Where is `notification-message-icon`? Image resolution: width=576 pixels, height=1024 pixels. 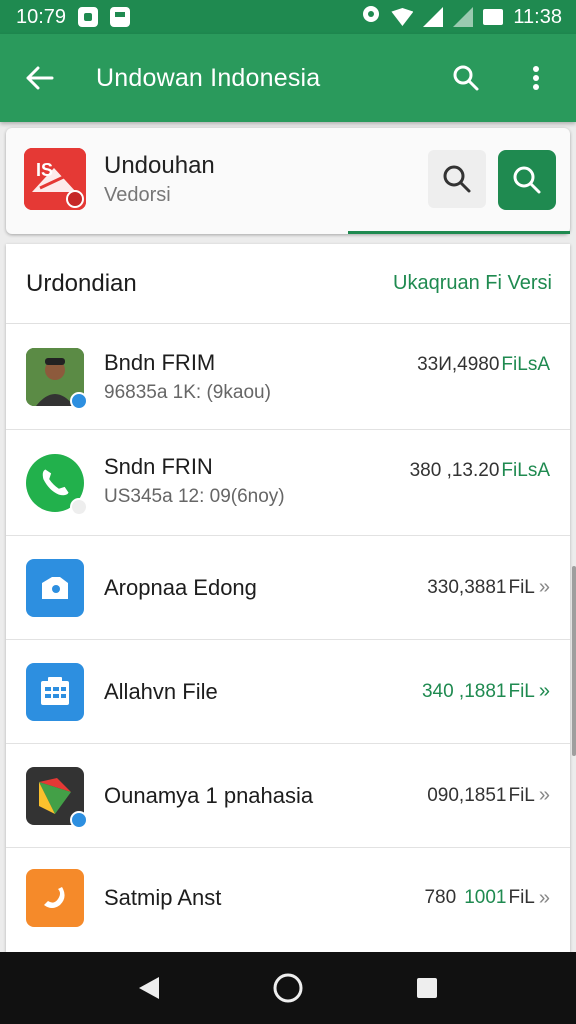
notification-message-icon is located at coordinates (120, 17).